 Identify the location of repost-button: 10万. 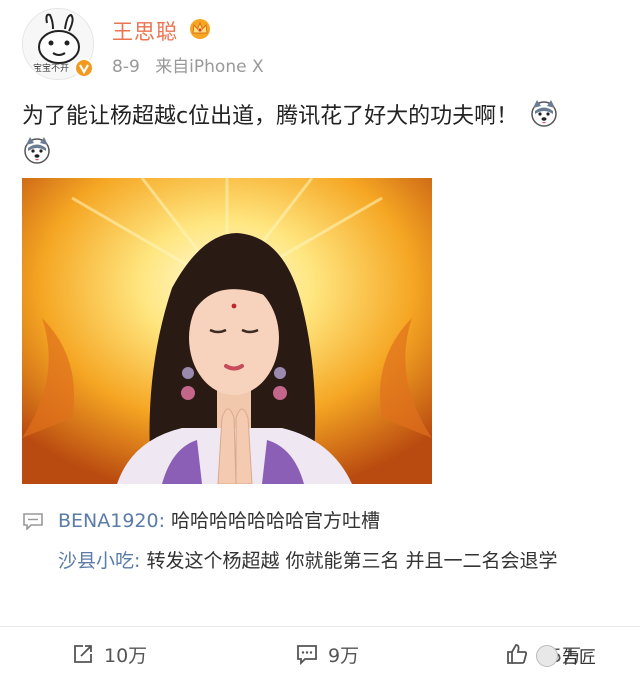
(109, 654).